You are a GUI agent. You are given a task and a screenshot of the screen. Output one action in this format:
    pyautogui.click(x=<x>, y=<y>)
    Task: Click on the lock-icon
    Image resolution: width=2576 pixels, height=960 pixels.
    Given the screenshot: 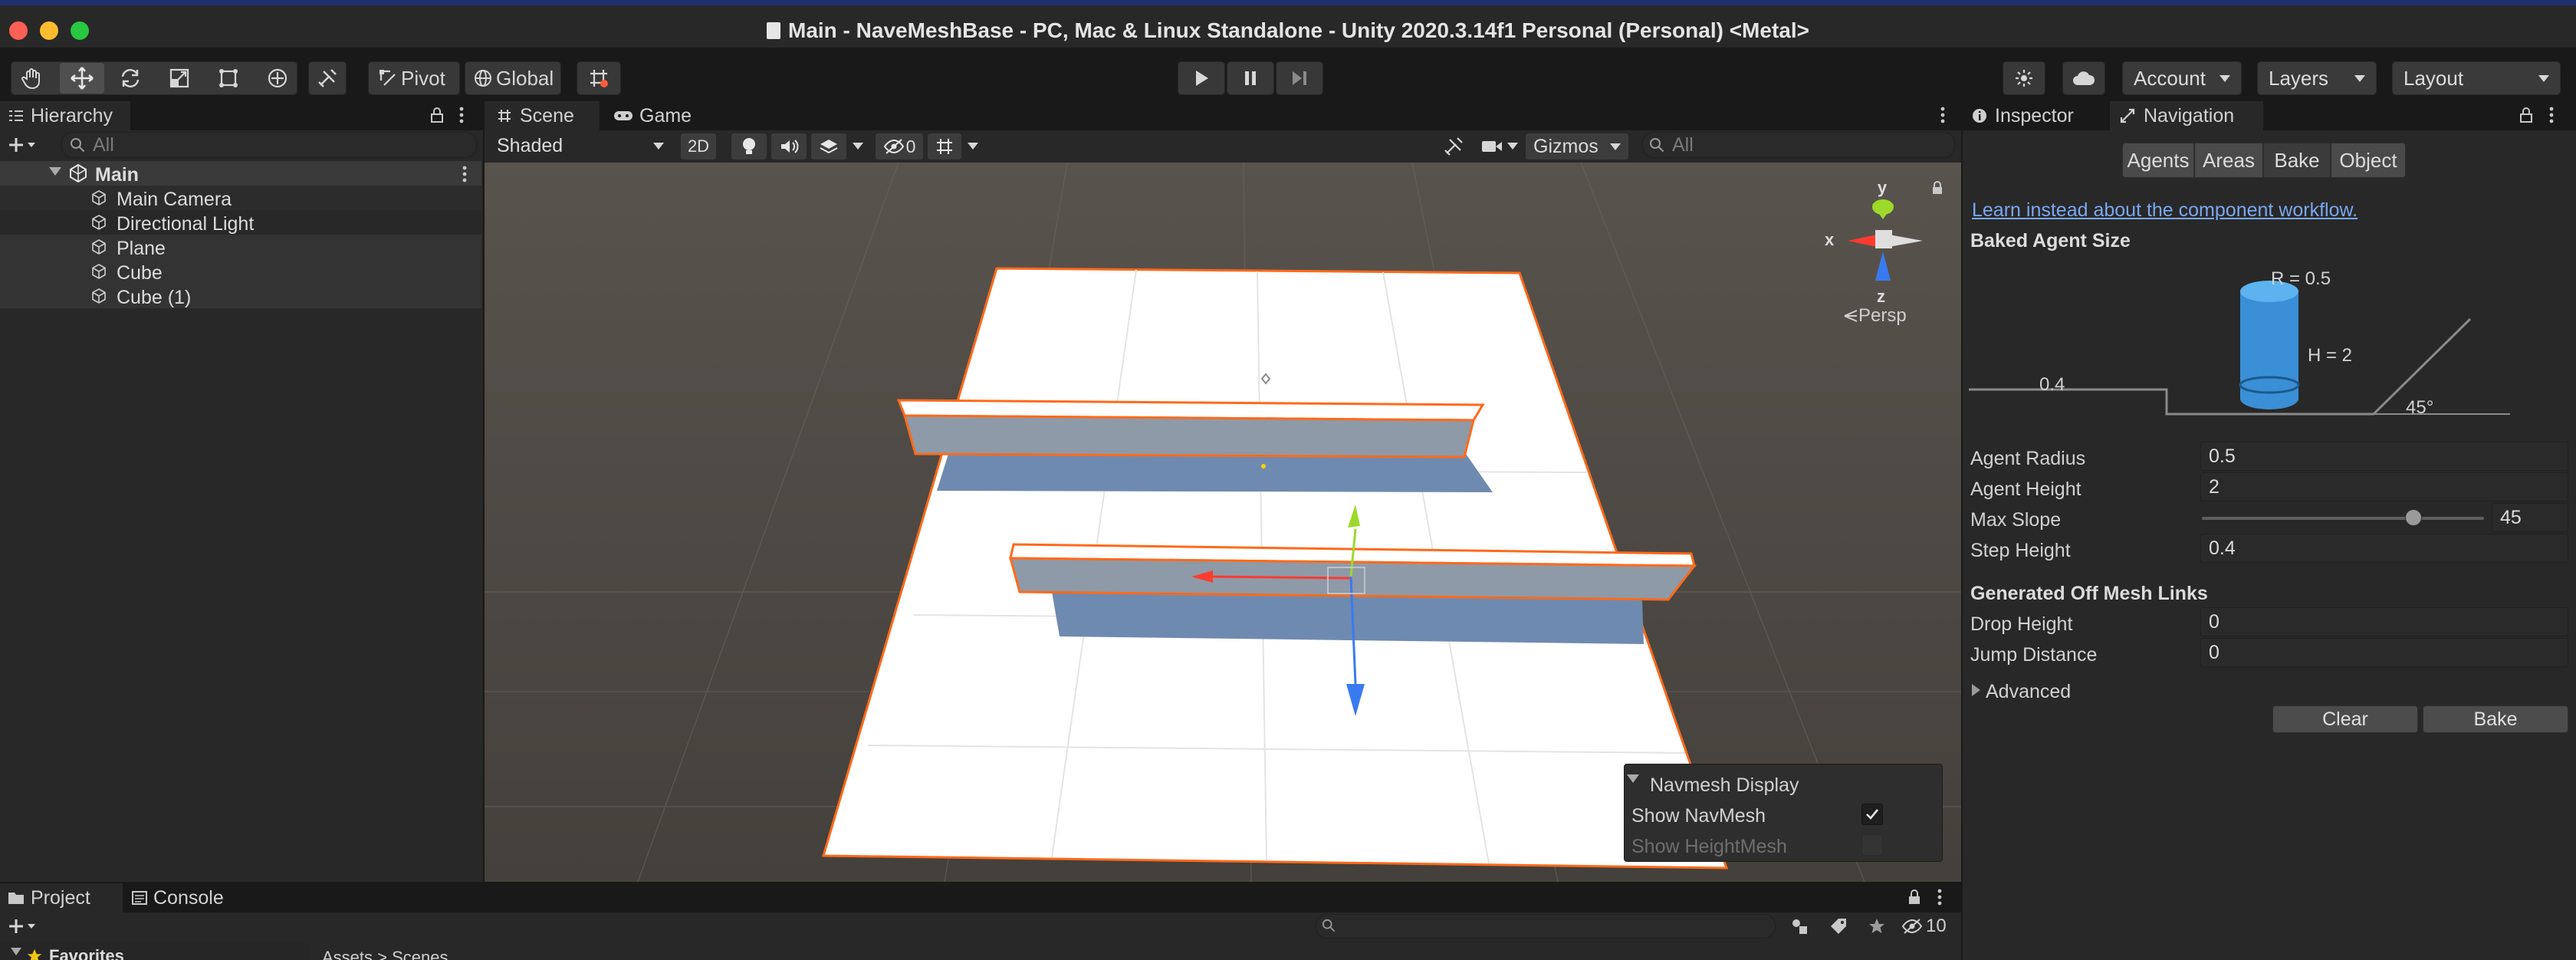 What is the action you would take?
    pyautogui.click(x=437, y=115)
    